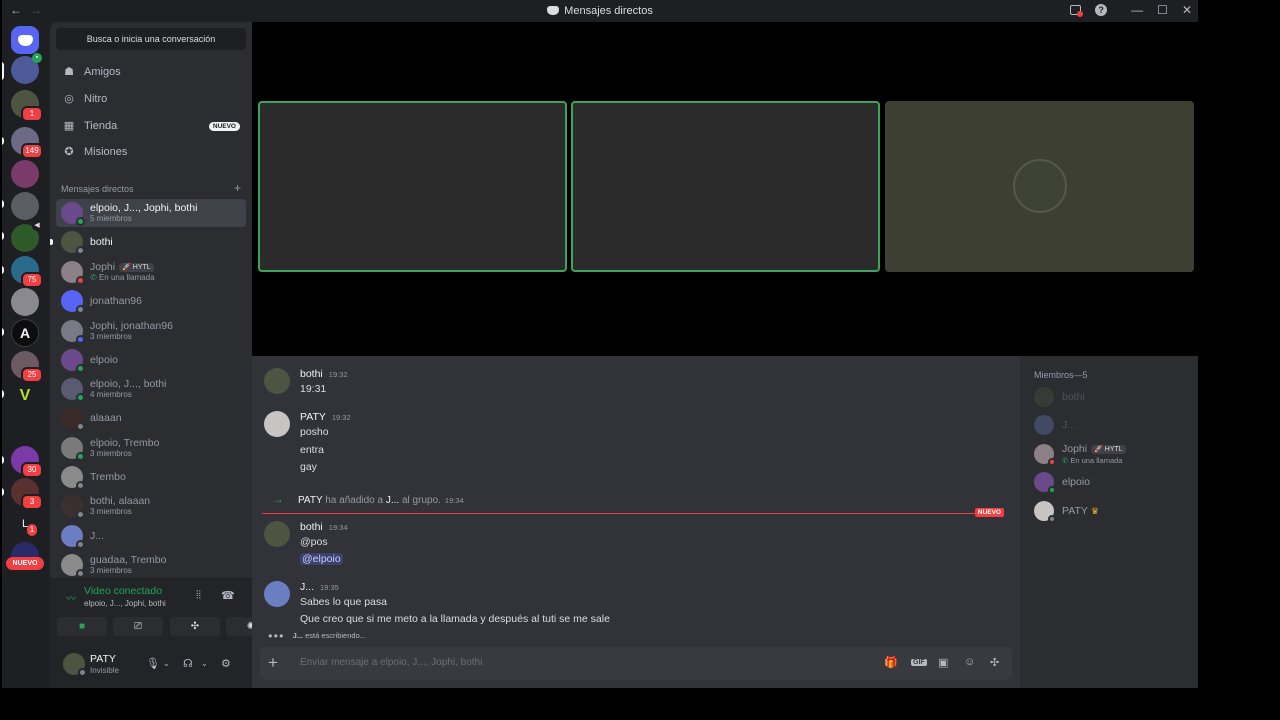  I want to click on dm-item: bothi, so click(151, 242).